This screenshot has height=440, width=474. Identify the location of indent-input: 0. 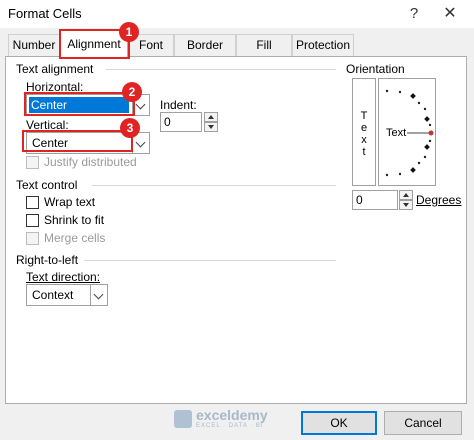
(181, 122).